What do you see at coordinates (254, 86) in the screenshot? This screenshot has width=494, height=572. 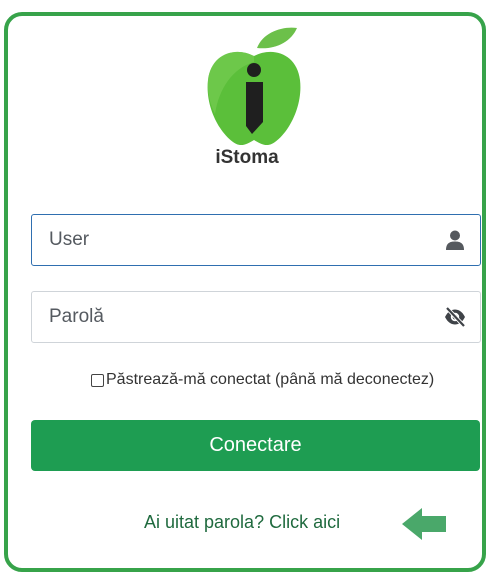 I see `apple-i-logo-icon` at bounding box center [254, 86].